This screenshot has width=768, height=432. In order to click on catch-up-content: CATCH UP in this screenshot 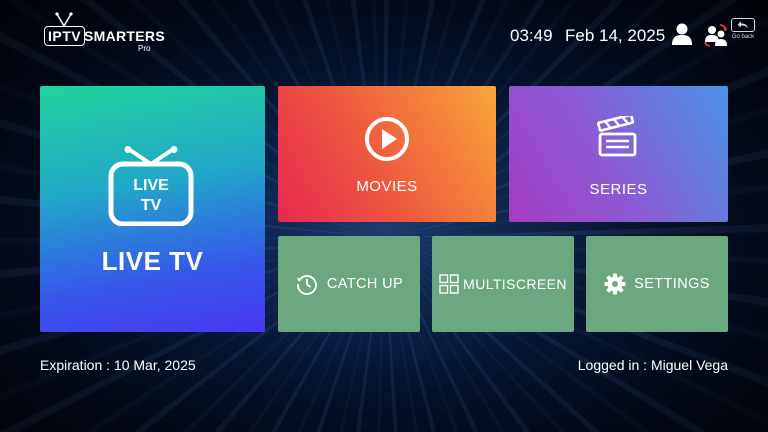, I will do `click(349, 284)`.